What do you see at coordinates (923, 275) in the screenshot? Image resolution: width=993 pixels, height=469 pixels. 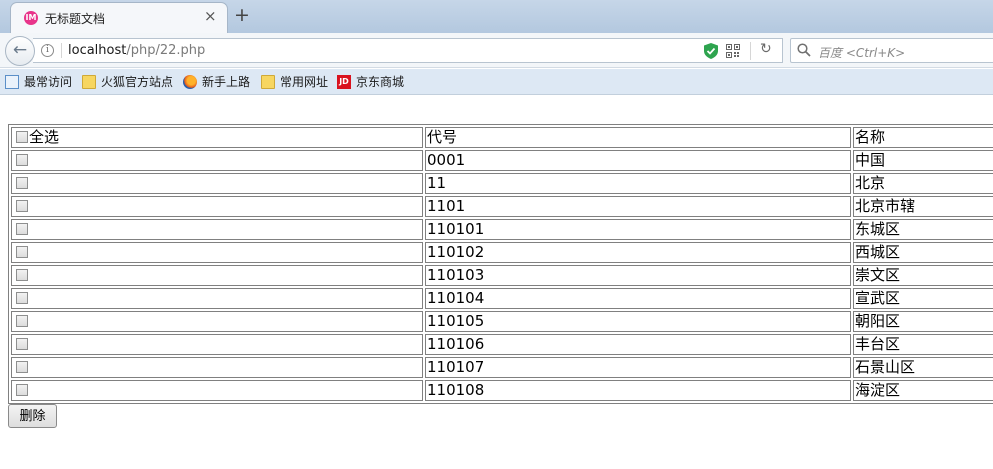 I see `row-name: 崇文区` at bounding box center [923, 275].